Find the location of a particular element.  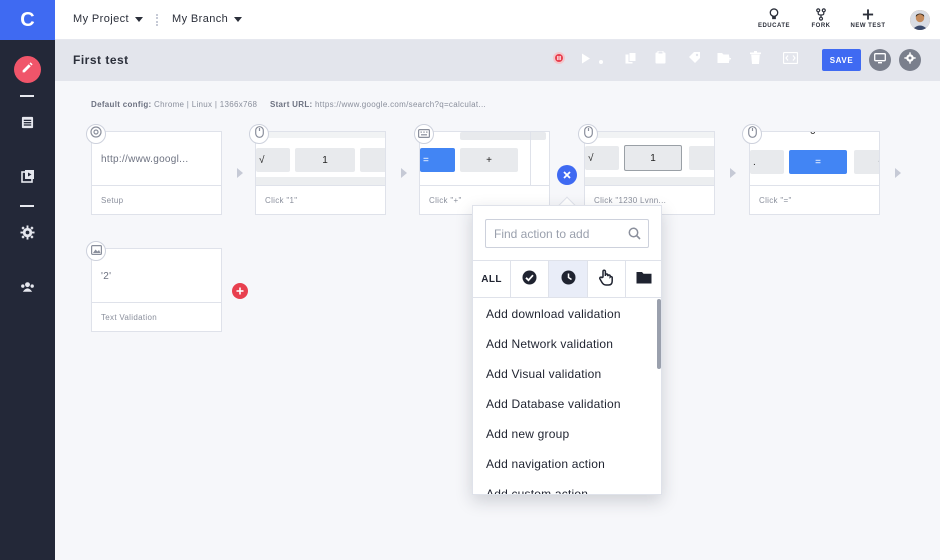

team-nav-button is located at coordinates (27, 288).